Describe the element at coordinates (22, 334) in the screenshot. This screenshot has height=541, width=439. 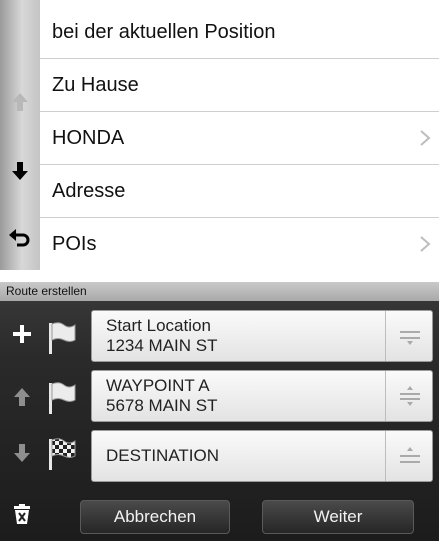
I see `plus-icon` at that location.